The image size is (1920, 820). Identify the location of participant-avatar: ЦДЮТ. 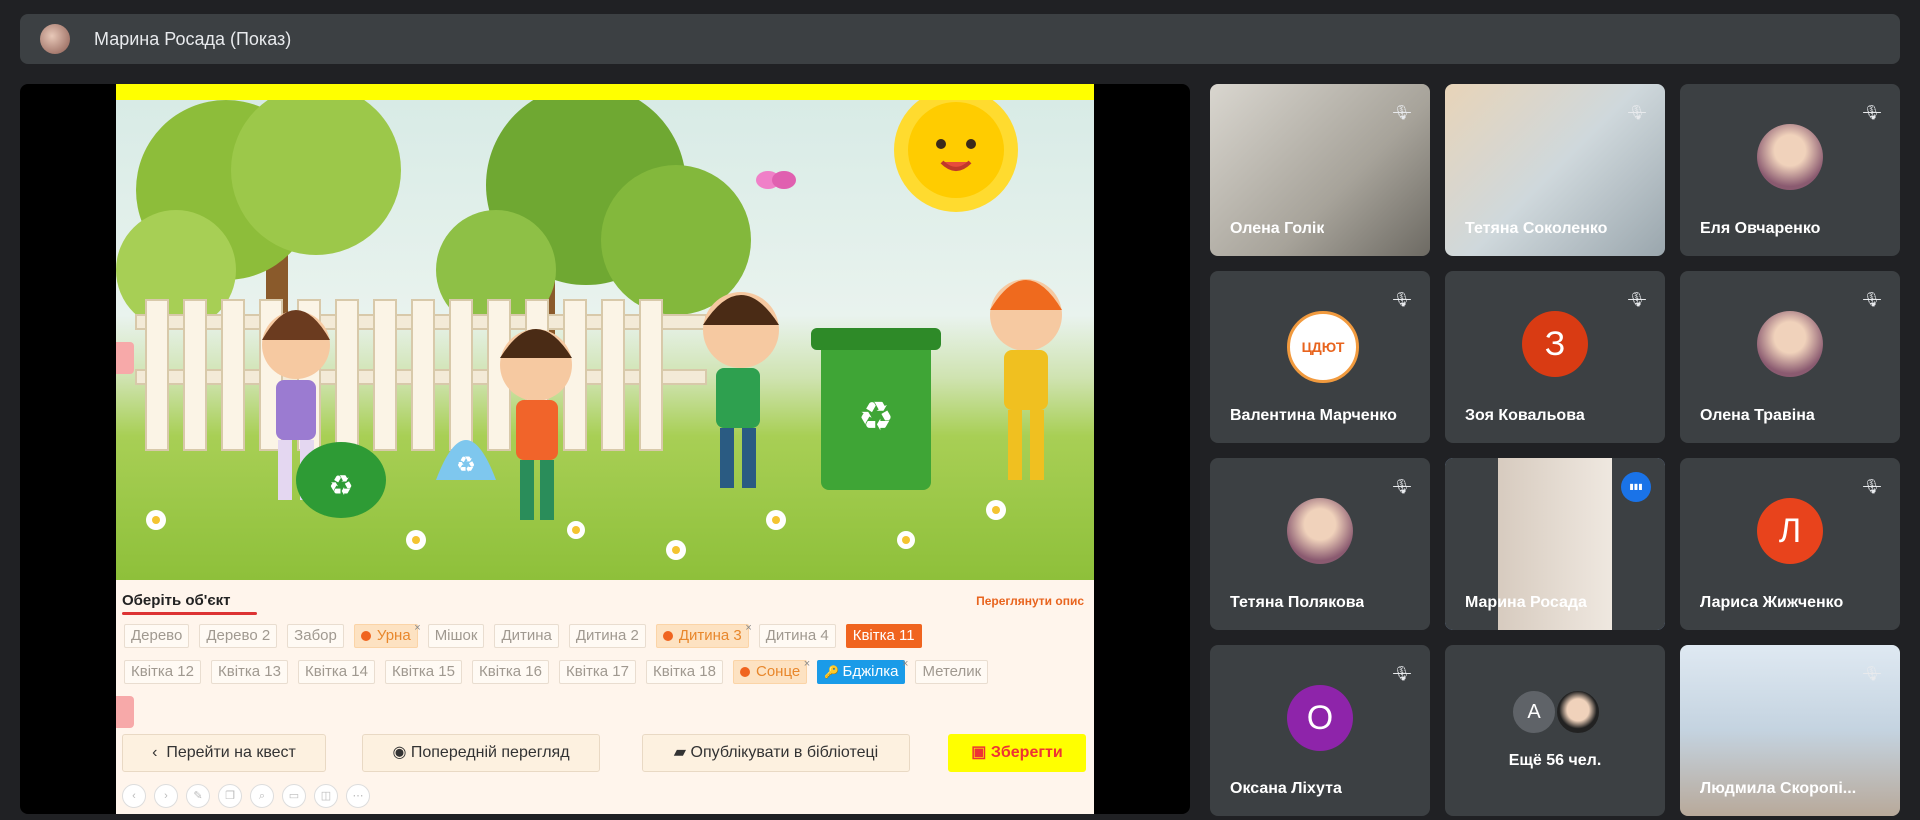
(1323, 347).